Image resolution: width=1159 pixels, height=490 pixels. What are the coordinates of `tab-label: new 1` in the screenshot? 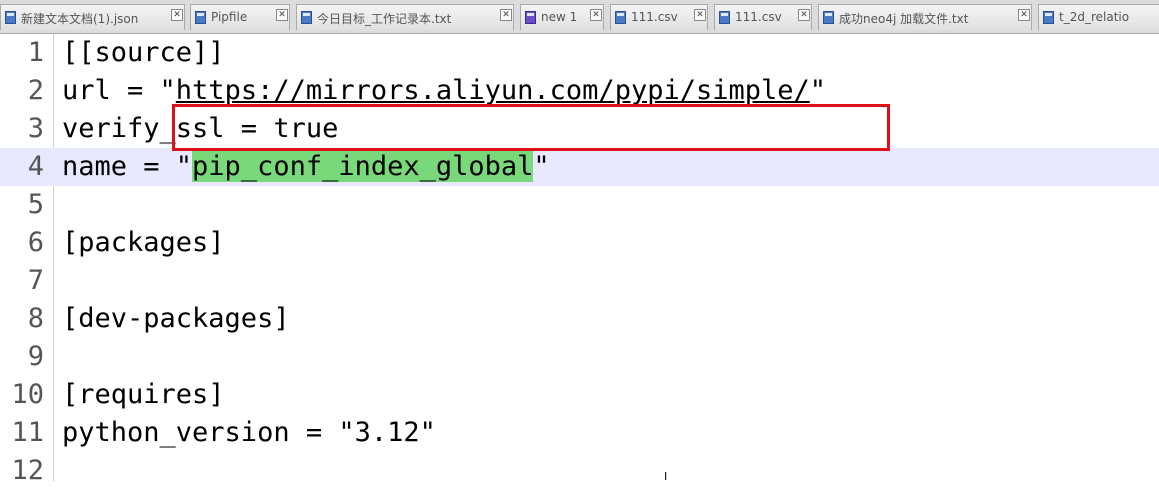 It's located at (559, 17).